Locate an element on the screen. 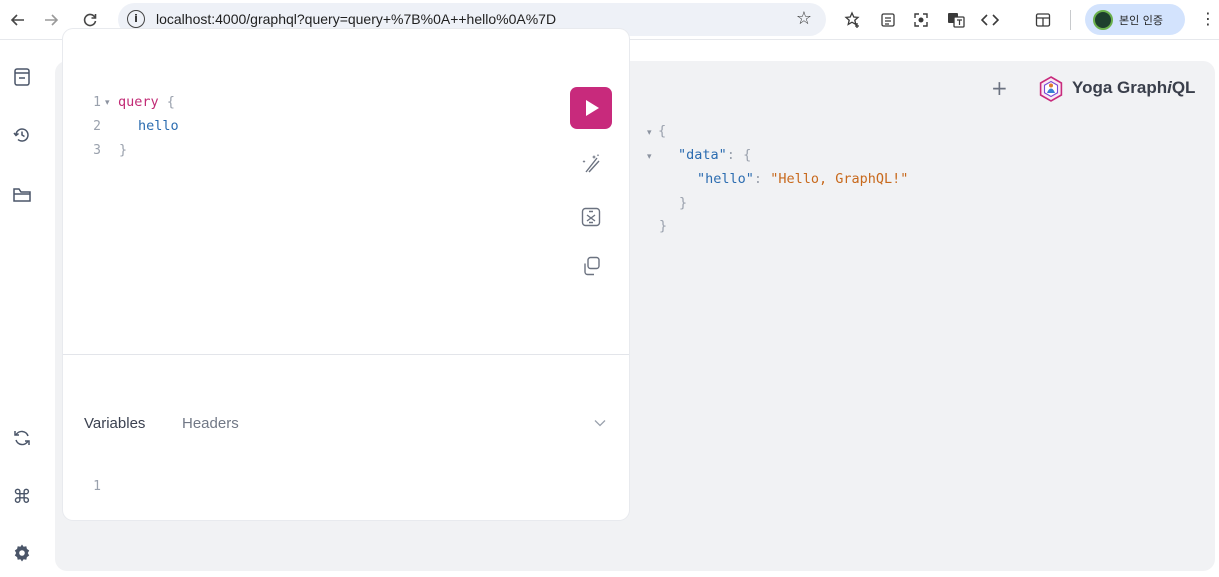 The image size is (1219, 577). line-number: 2 is located at coordinates (97, 126).